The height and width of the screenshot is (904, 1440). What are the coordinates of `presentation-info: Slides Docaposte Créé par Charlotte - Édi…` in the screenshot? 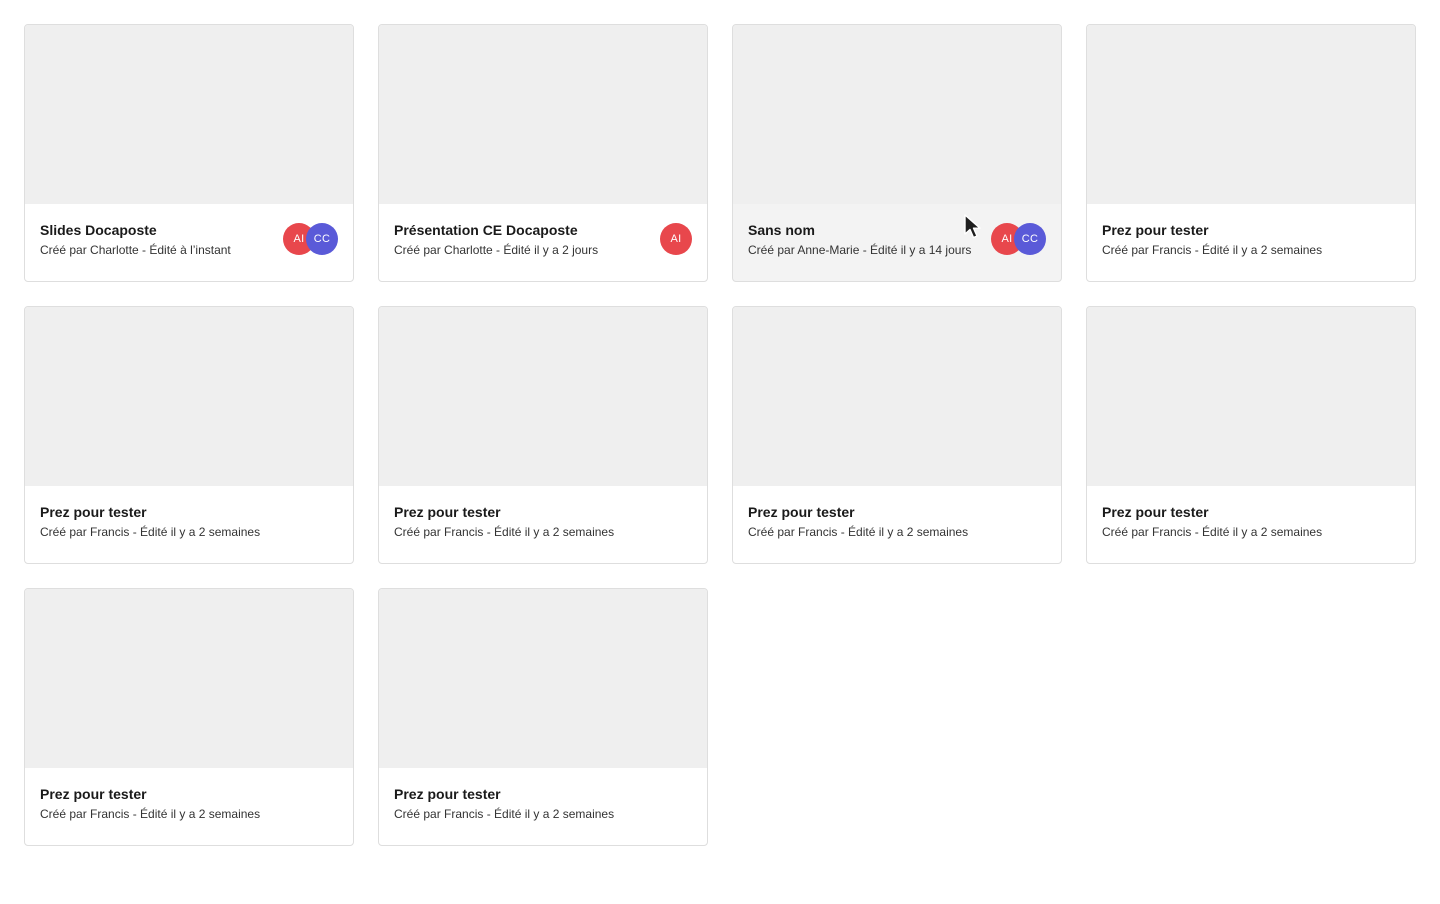 It's located at (189, 242).